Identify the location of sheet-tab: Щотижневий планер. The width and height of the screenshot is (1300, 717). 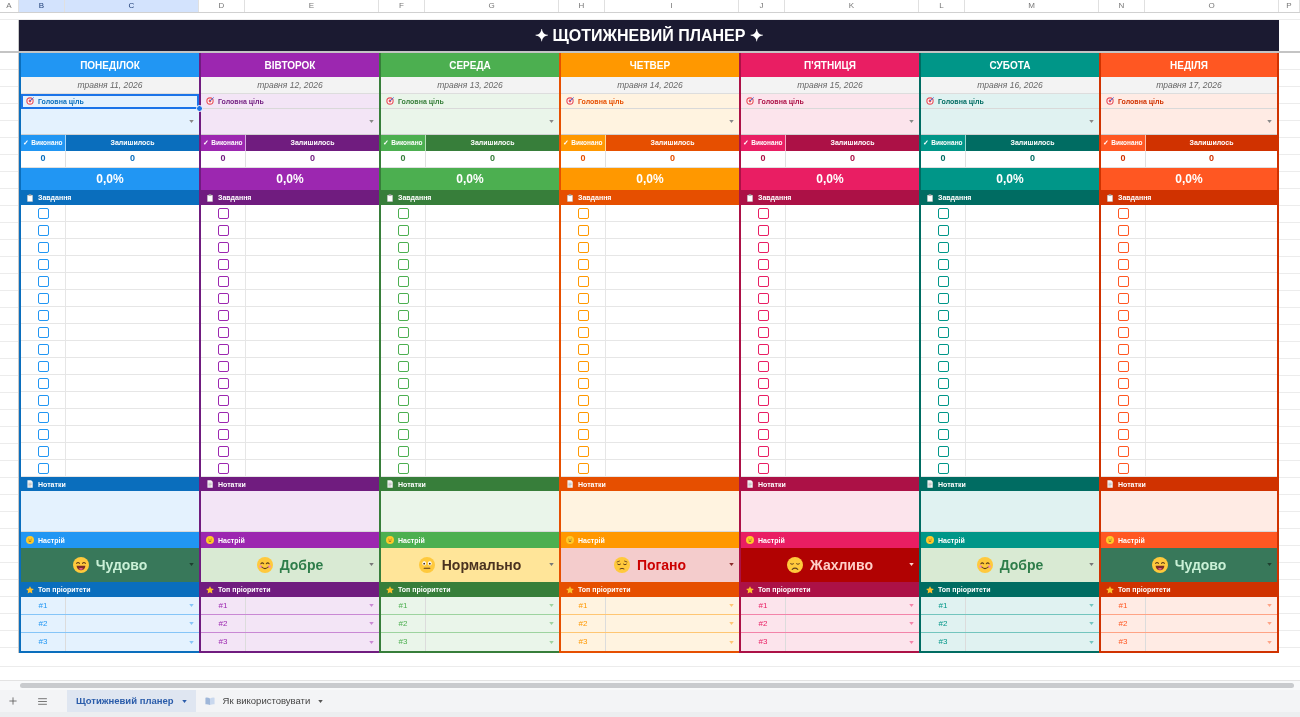
(131, 701).